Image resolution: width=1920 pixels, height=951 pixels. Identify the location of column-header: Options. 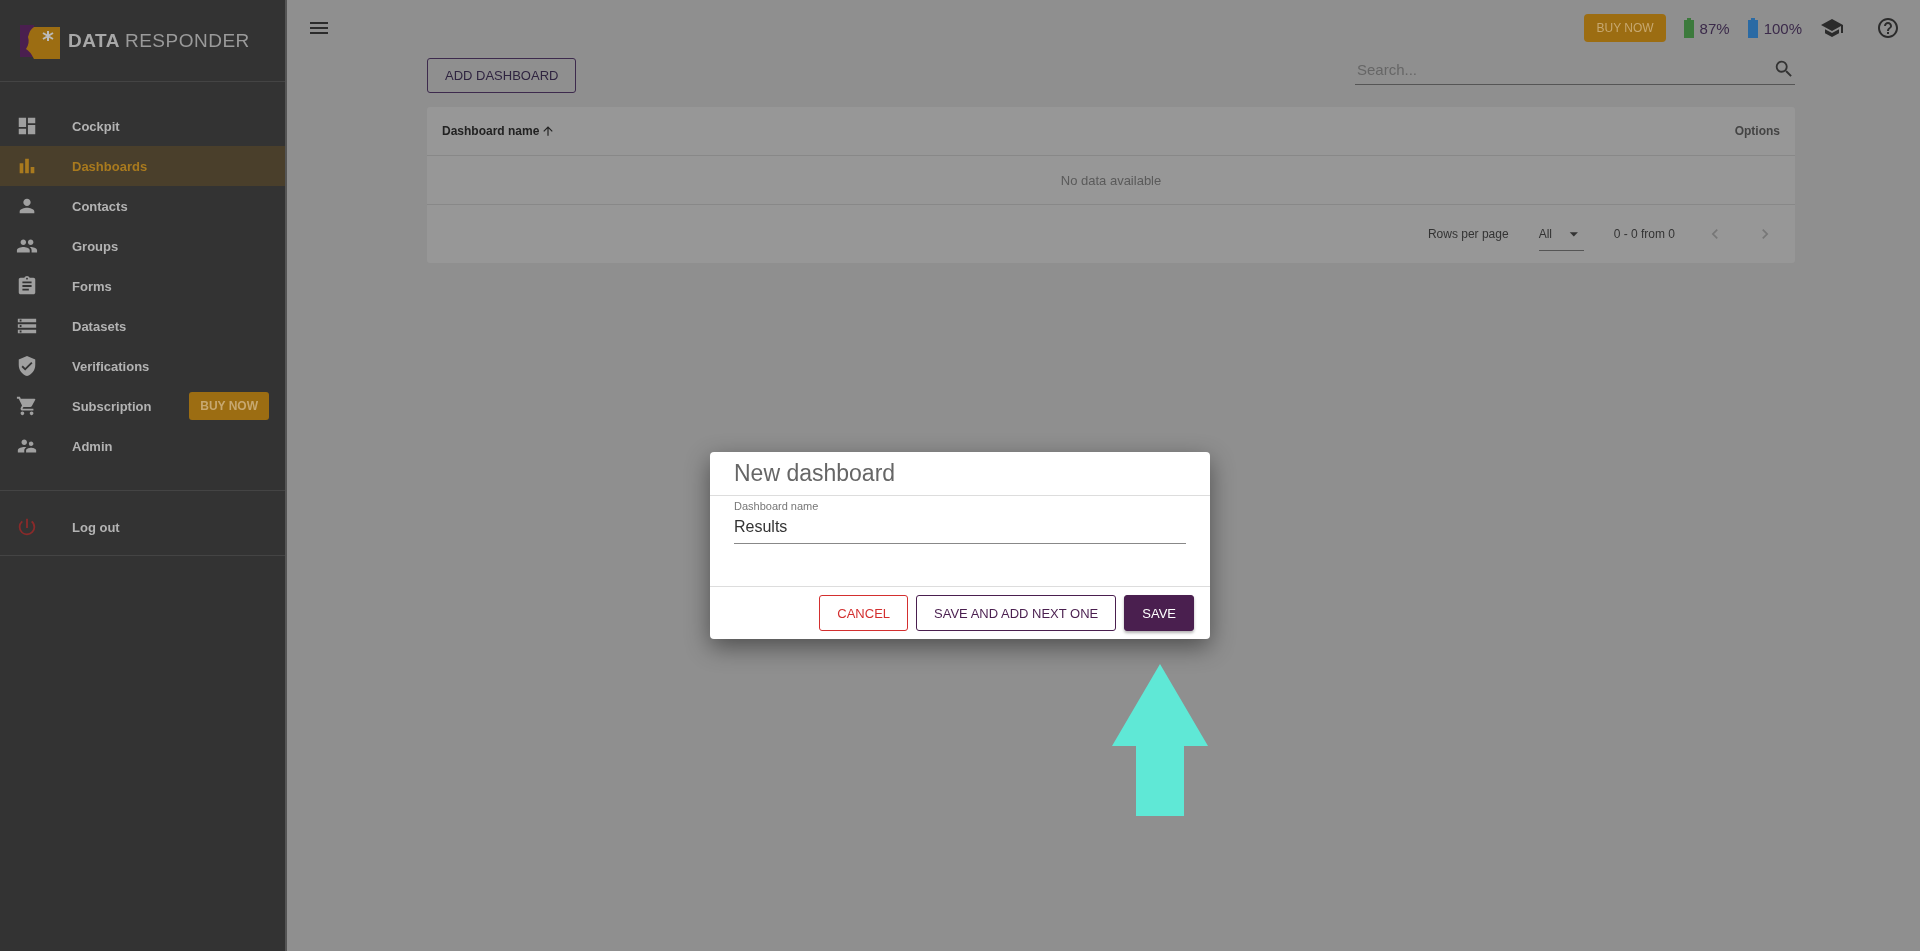
(1757, 131).